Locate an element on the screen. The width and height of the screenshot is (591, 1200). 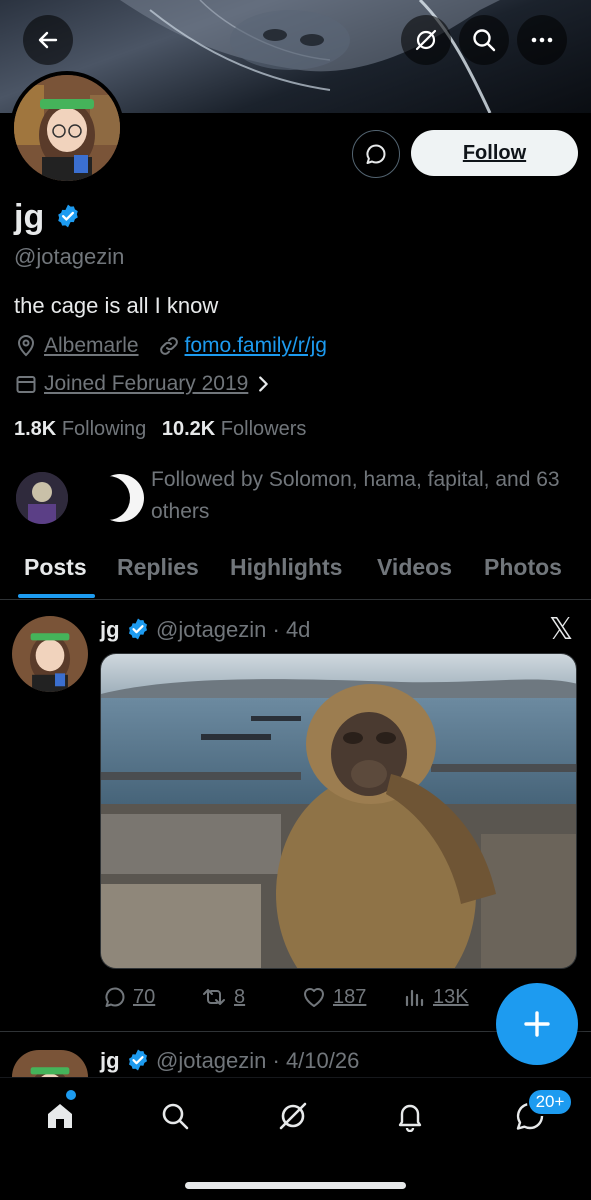
views-action: 13K is located at coordinates (436, 997).